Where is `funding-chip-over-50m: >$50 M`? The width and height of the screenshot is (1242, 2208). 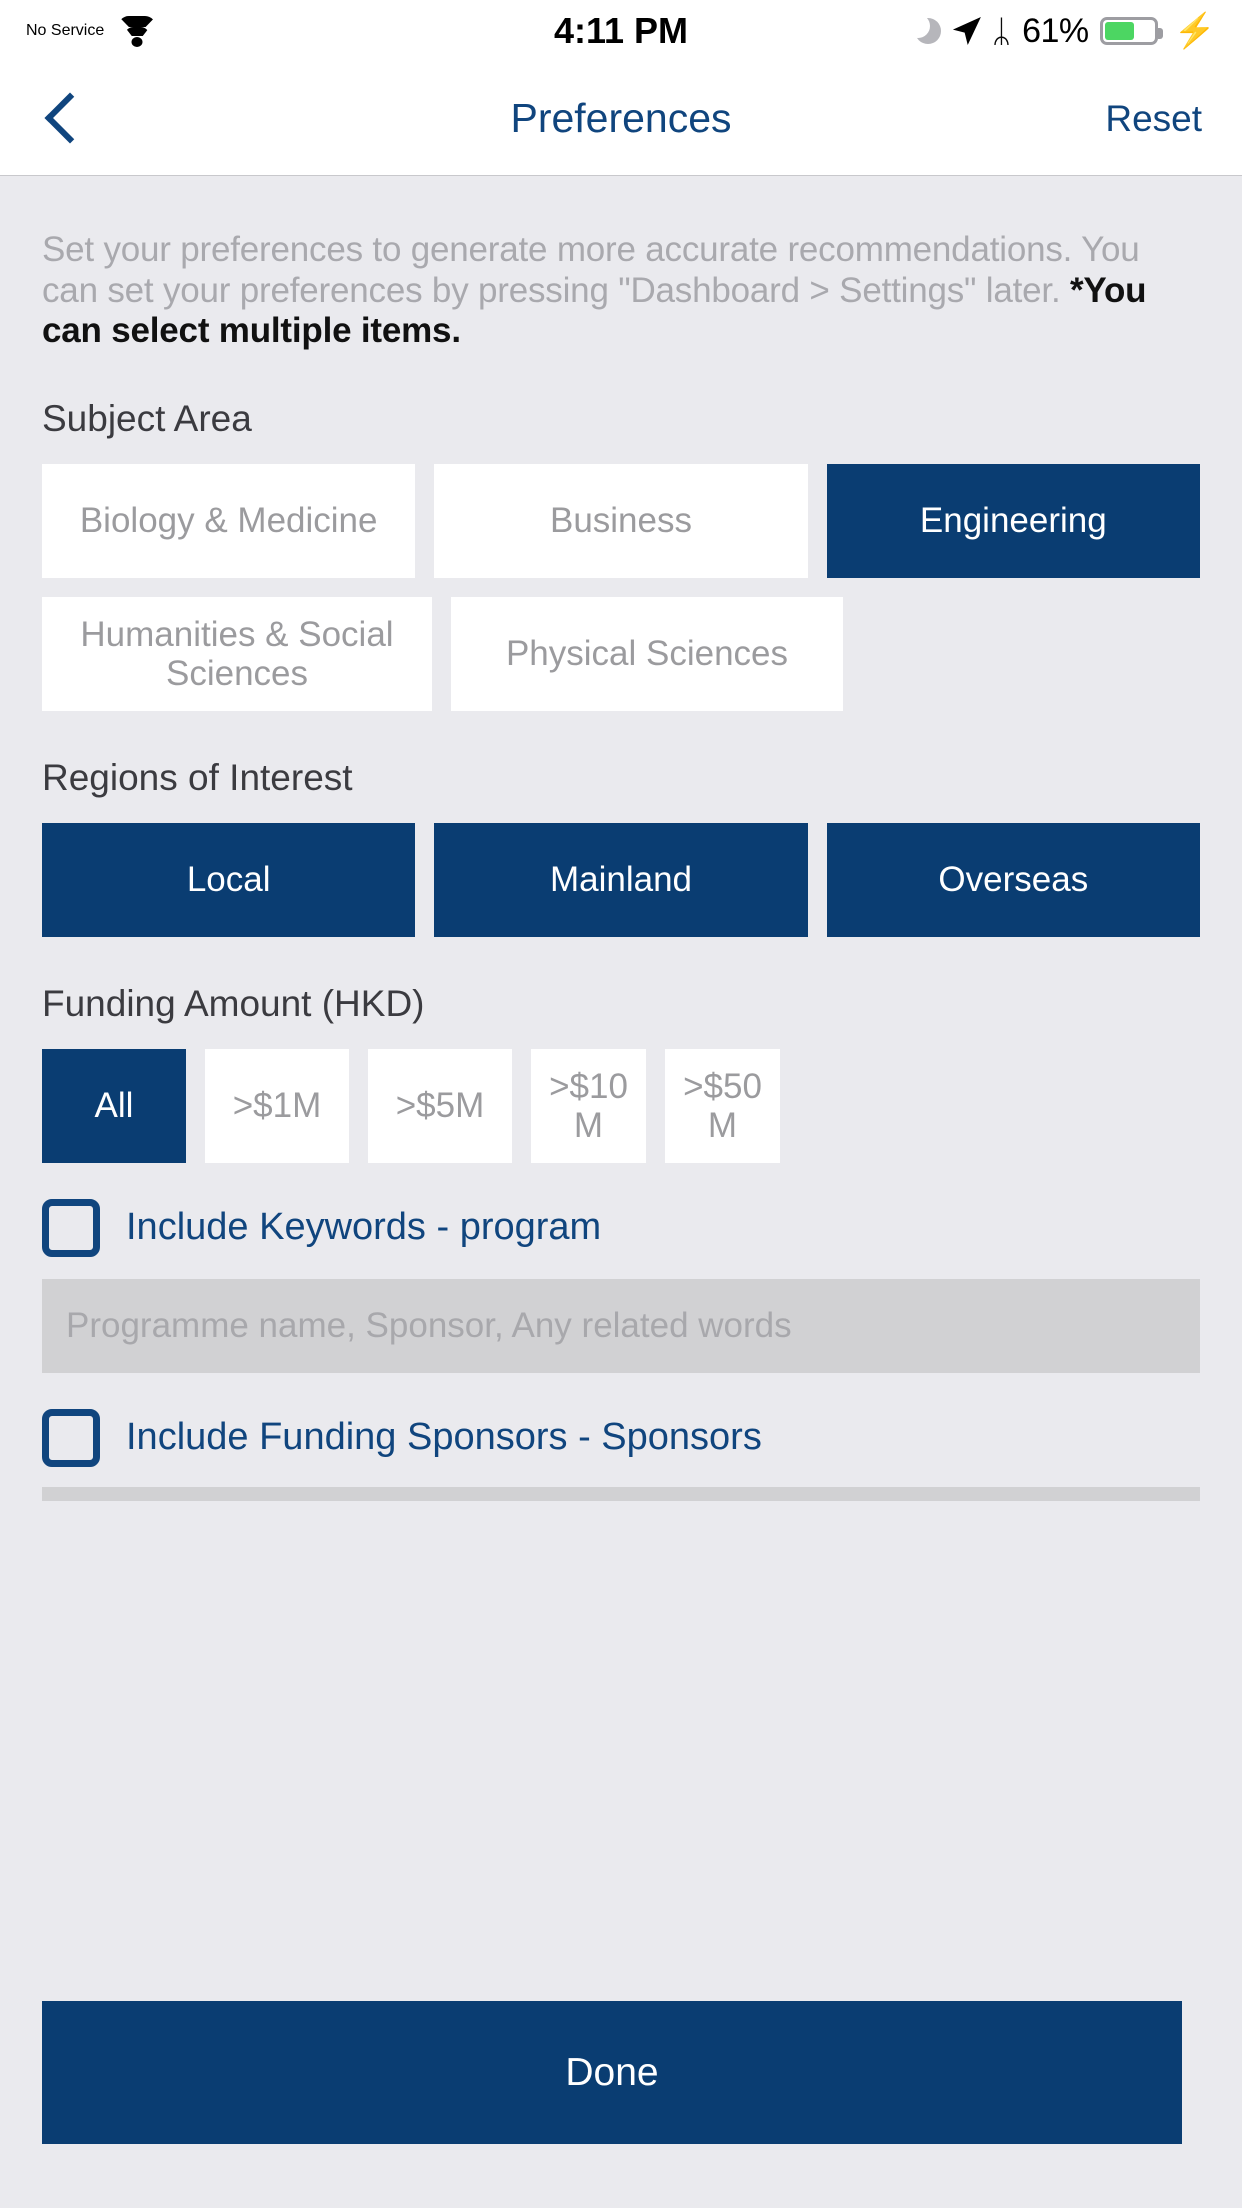
funding-chip-over-50m: >$50 M is located at coordinates (722, 1105).